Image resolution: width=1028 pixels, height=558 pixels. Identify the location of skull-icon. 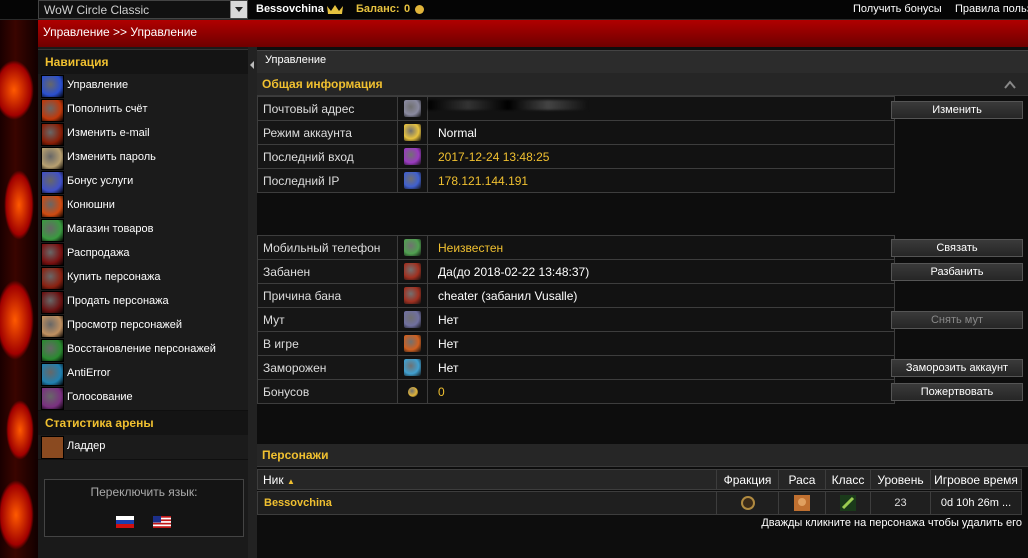
(52, 302).